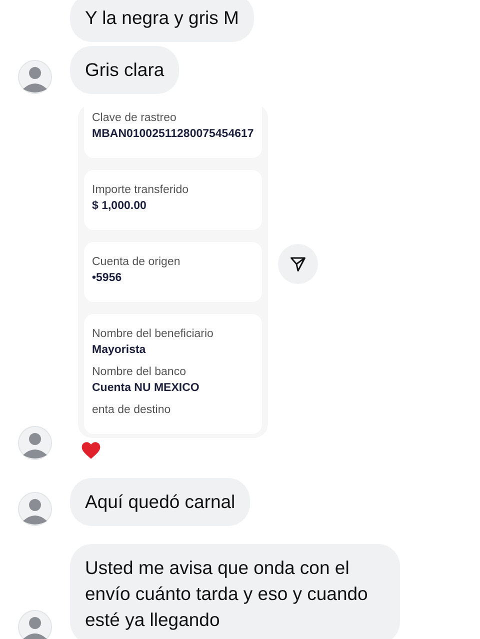 This screenshot has height=639, width=480. Describe the element at coordinates (135, 118) in the screenshot. I see `field-label: Clave de rastreo` at that location.